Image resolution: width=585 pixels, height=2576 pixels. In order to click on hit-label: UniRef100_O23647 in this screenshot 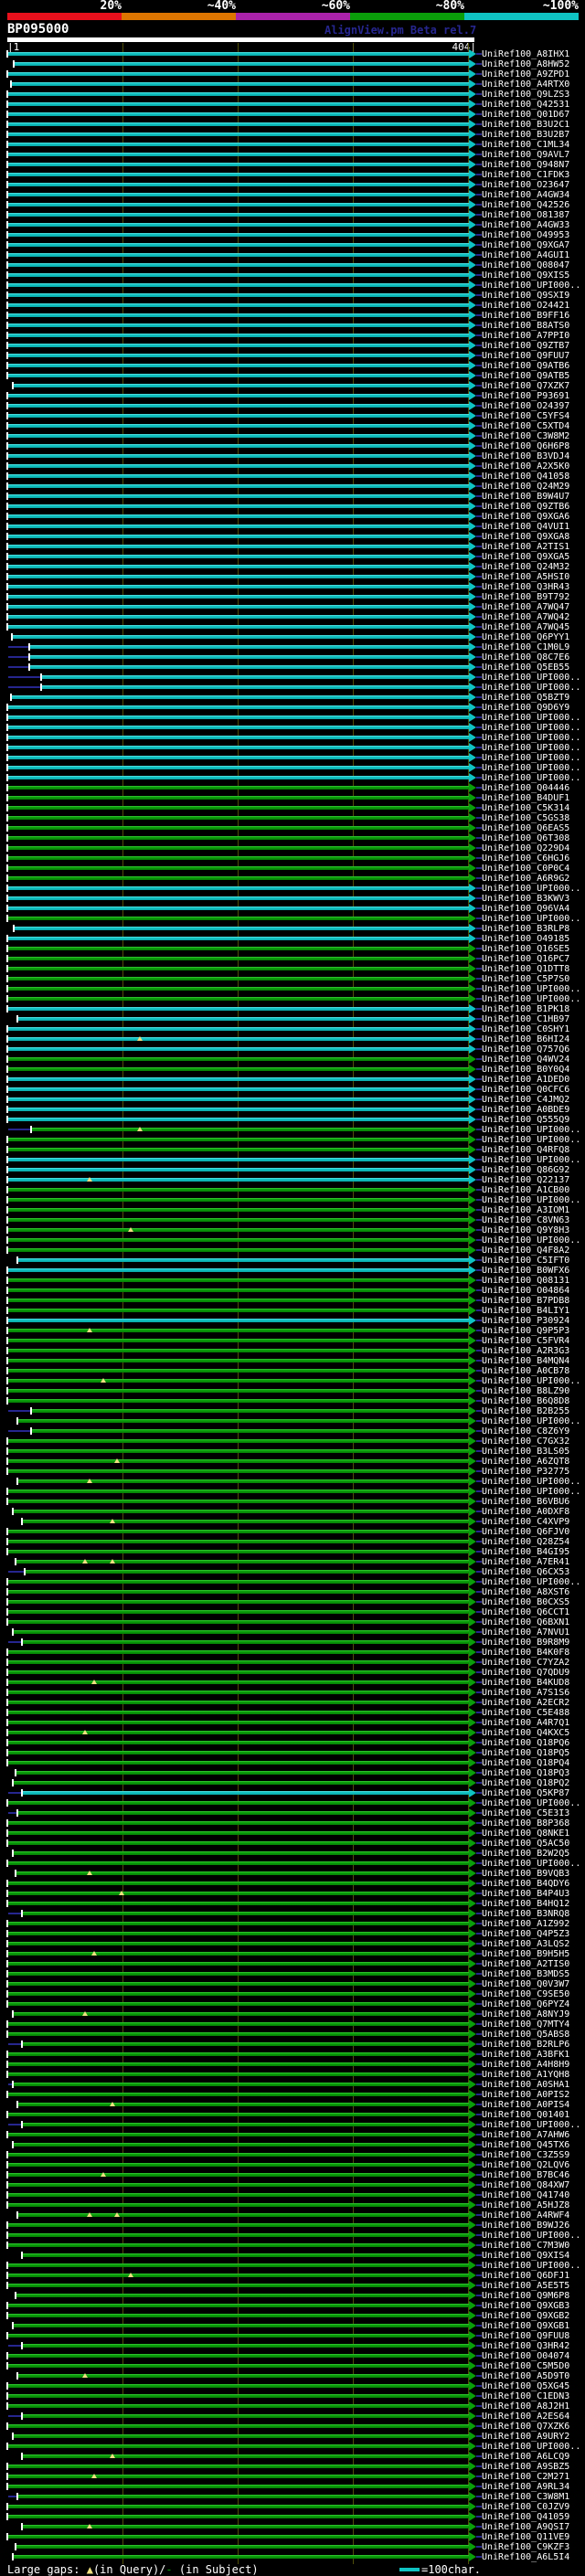, I will do `click(525, 185)`.